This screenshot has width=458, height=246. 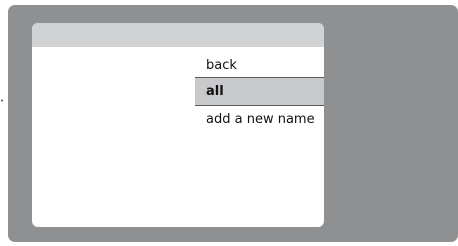 I want to click on menu-item-back: back, so click(x=259, y=66).